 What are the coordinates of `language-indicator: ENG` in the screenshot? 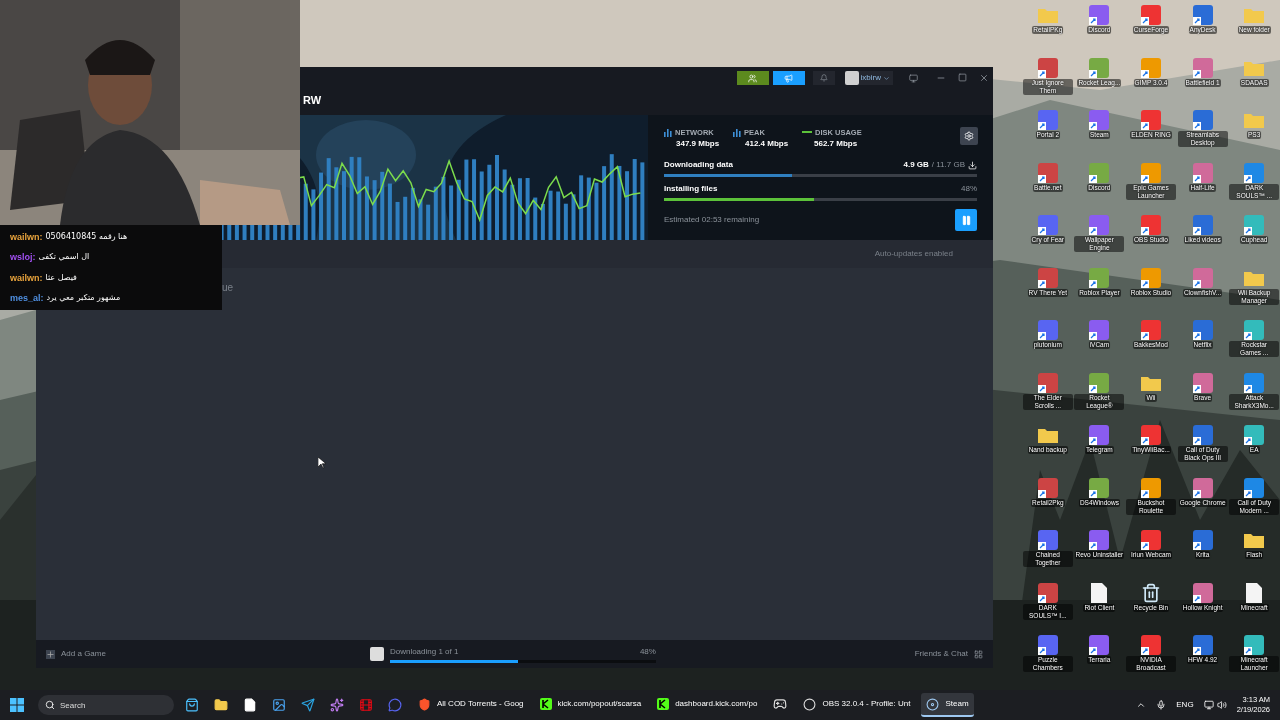 It's located at (1185, 705).